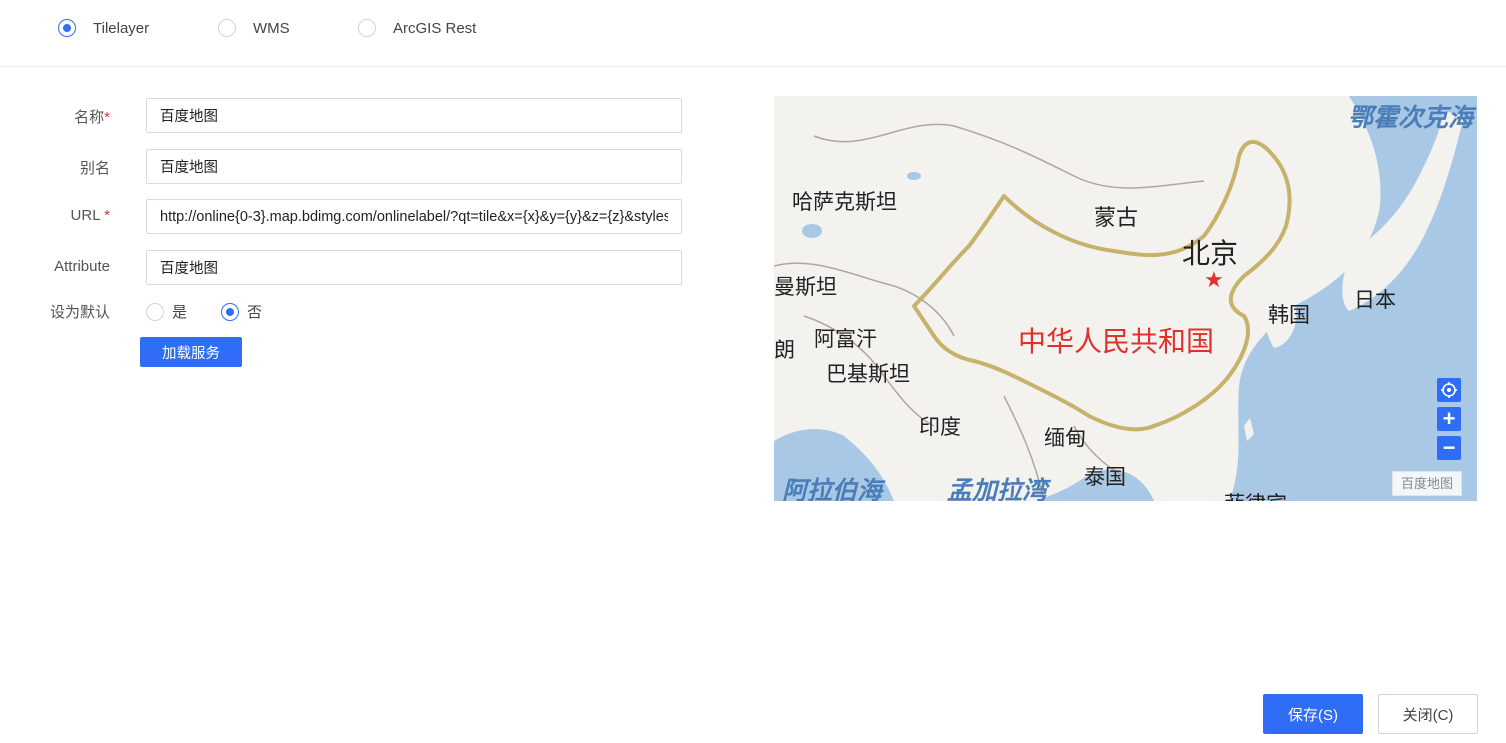  I want to click on attribute-input, so click(414, 267).